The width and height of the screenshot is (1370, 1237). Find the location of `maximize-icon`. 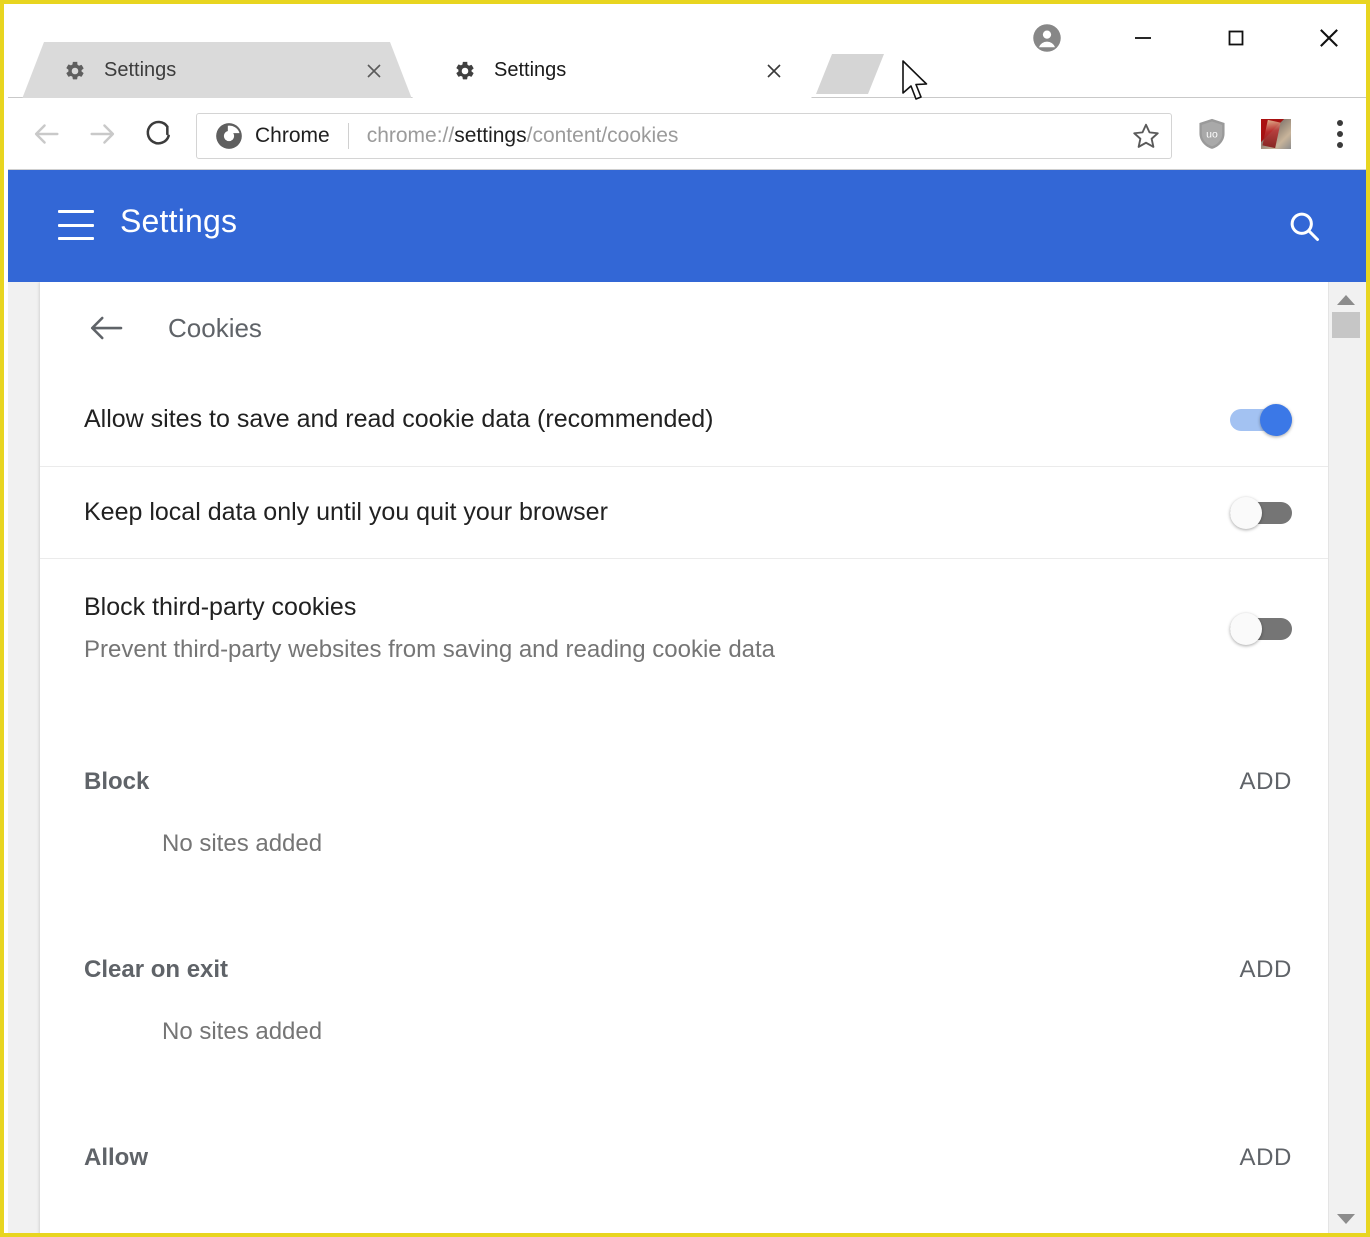

maximize-icon is located at coordinates (1236, 38).